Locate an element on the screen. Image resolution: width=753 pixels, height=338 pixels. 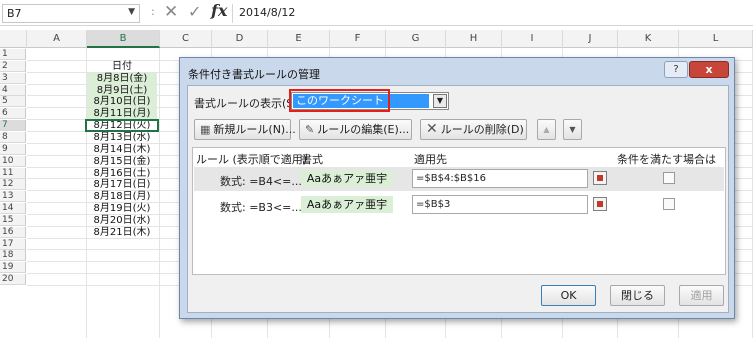
new-rule-icon: ▦ is located at coordinates (205, 129).